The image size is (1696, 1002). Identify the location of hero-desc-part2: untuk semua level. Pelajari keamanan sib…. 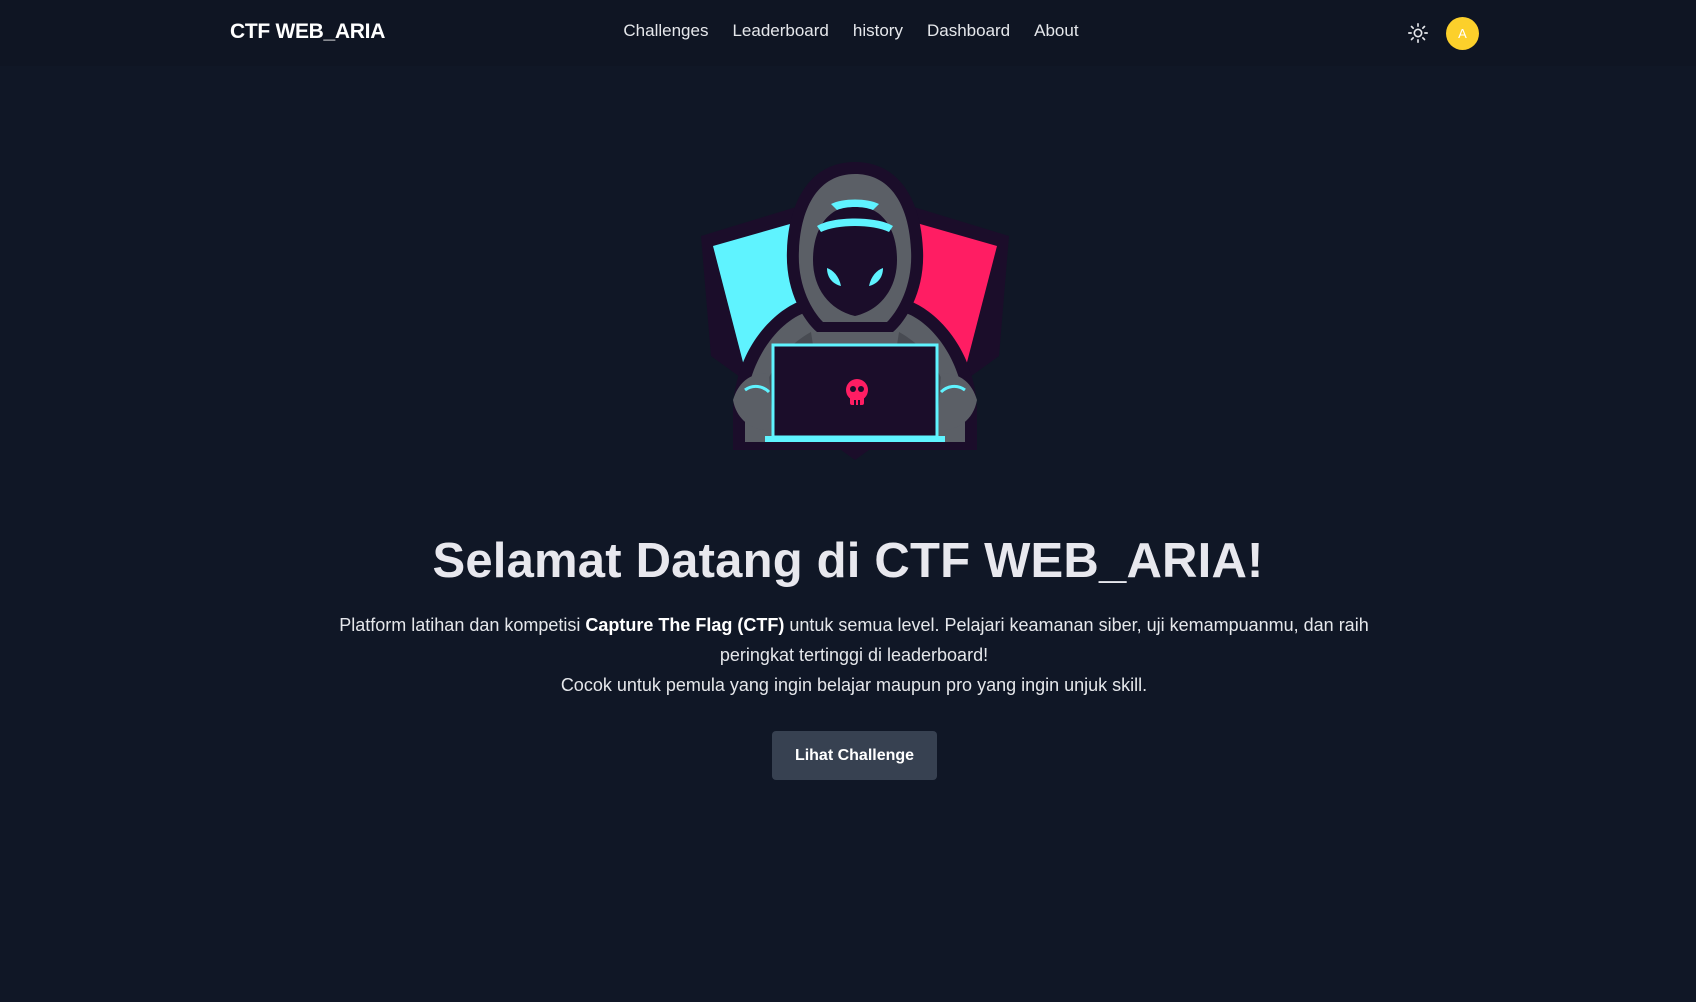
(1044, 640).